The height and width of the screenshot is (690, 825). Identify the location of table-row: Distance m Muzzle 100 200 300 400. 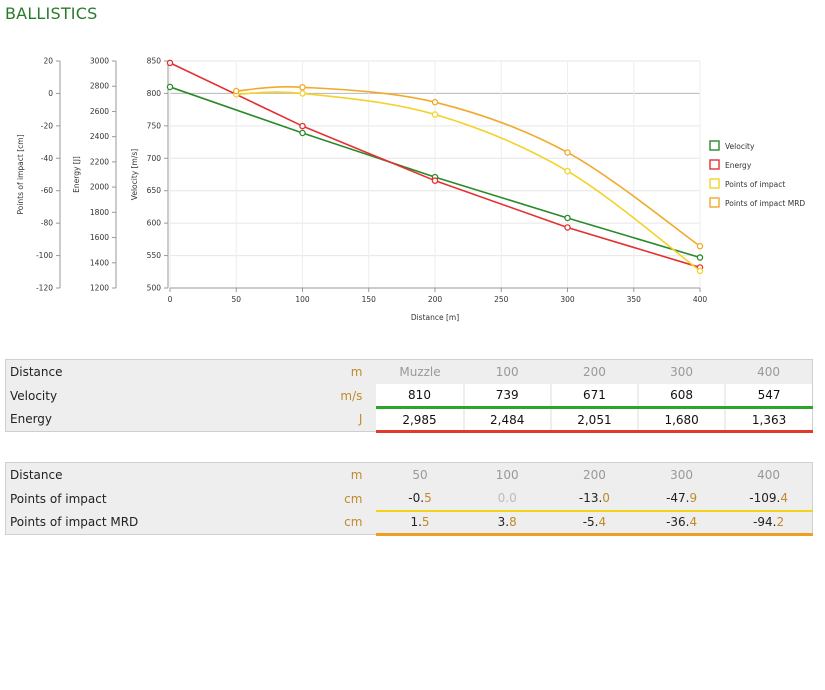
(409, 371).